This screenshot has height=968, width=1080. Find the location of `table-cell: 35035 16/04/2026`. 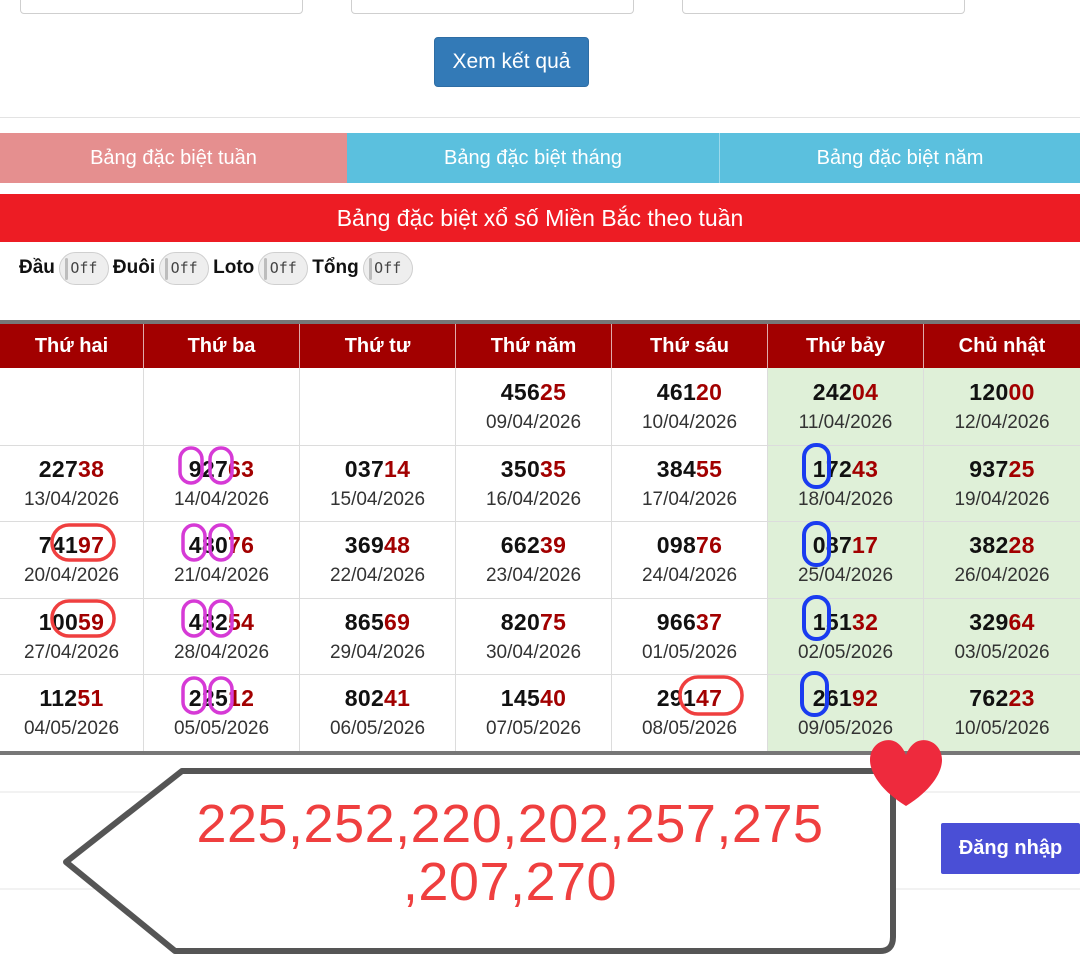

table-cell: 35035 16/04/2026 is located at coordinates (534, 483).